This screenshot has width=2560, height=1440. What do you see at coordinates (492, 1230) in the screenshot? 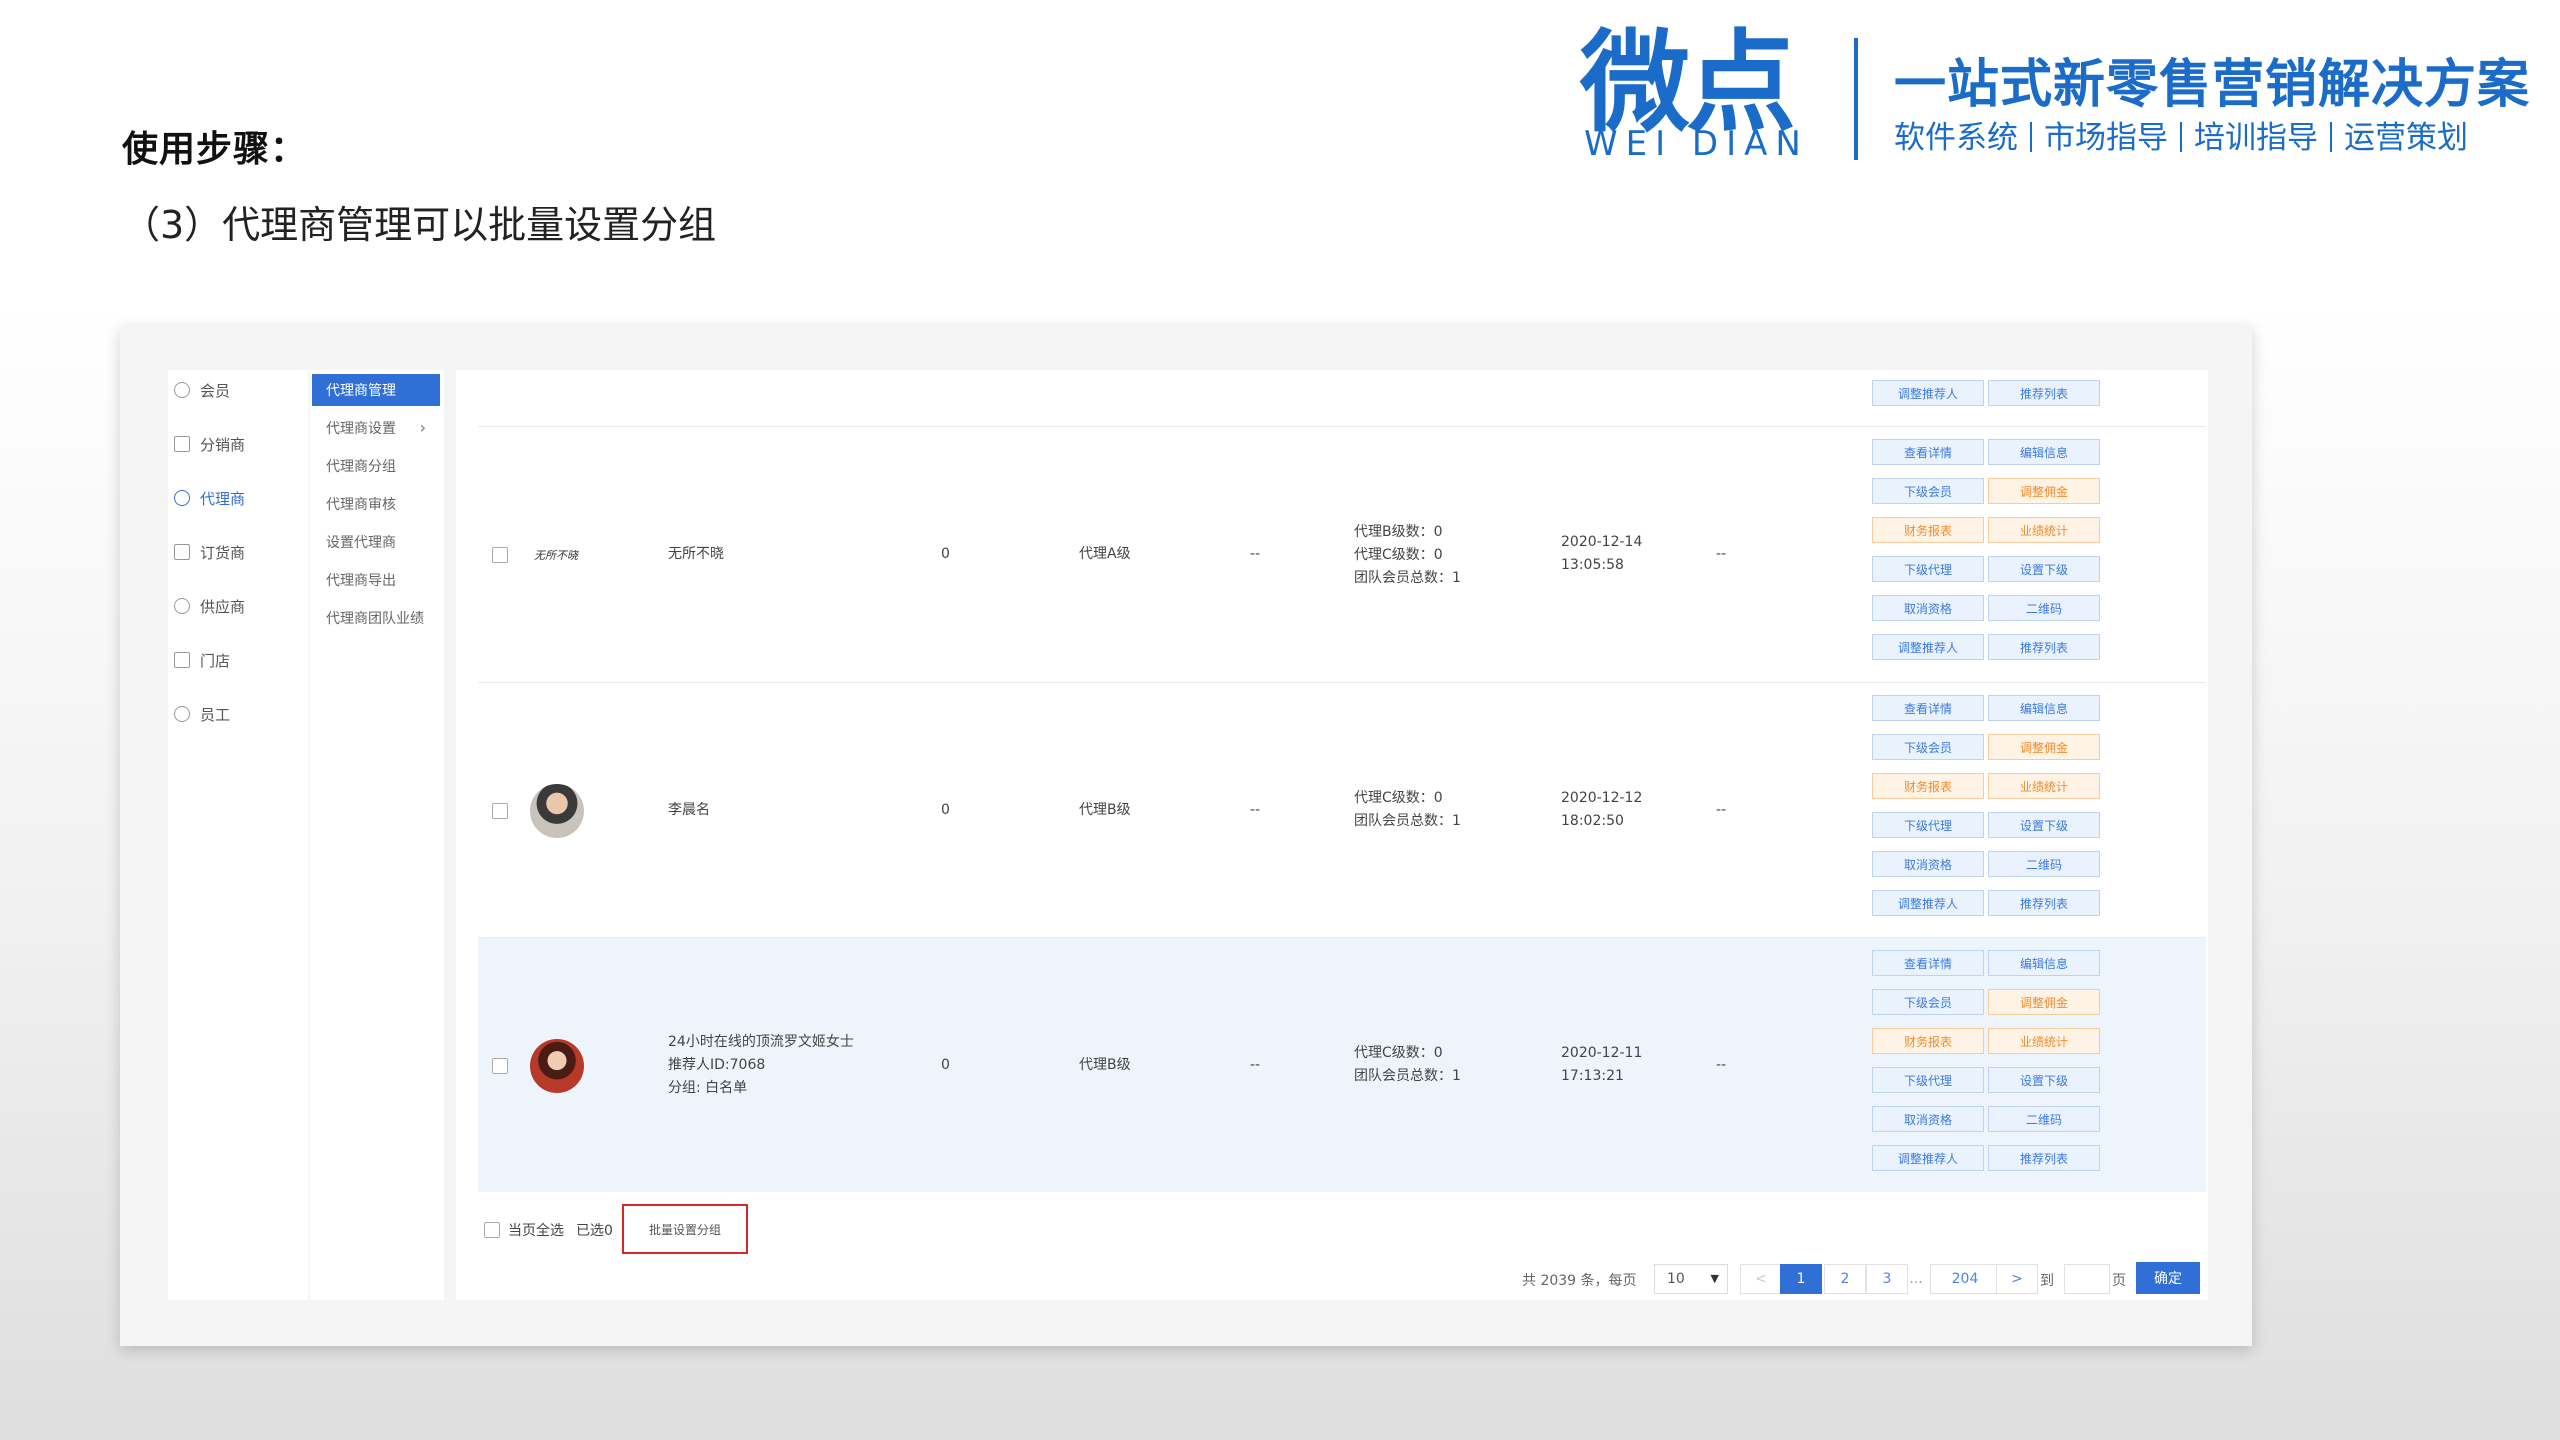
I see `select-all-checkbox` at bounding box center [492, 1230].